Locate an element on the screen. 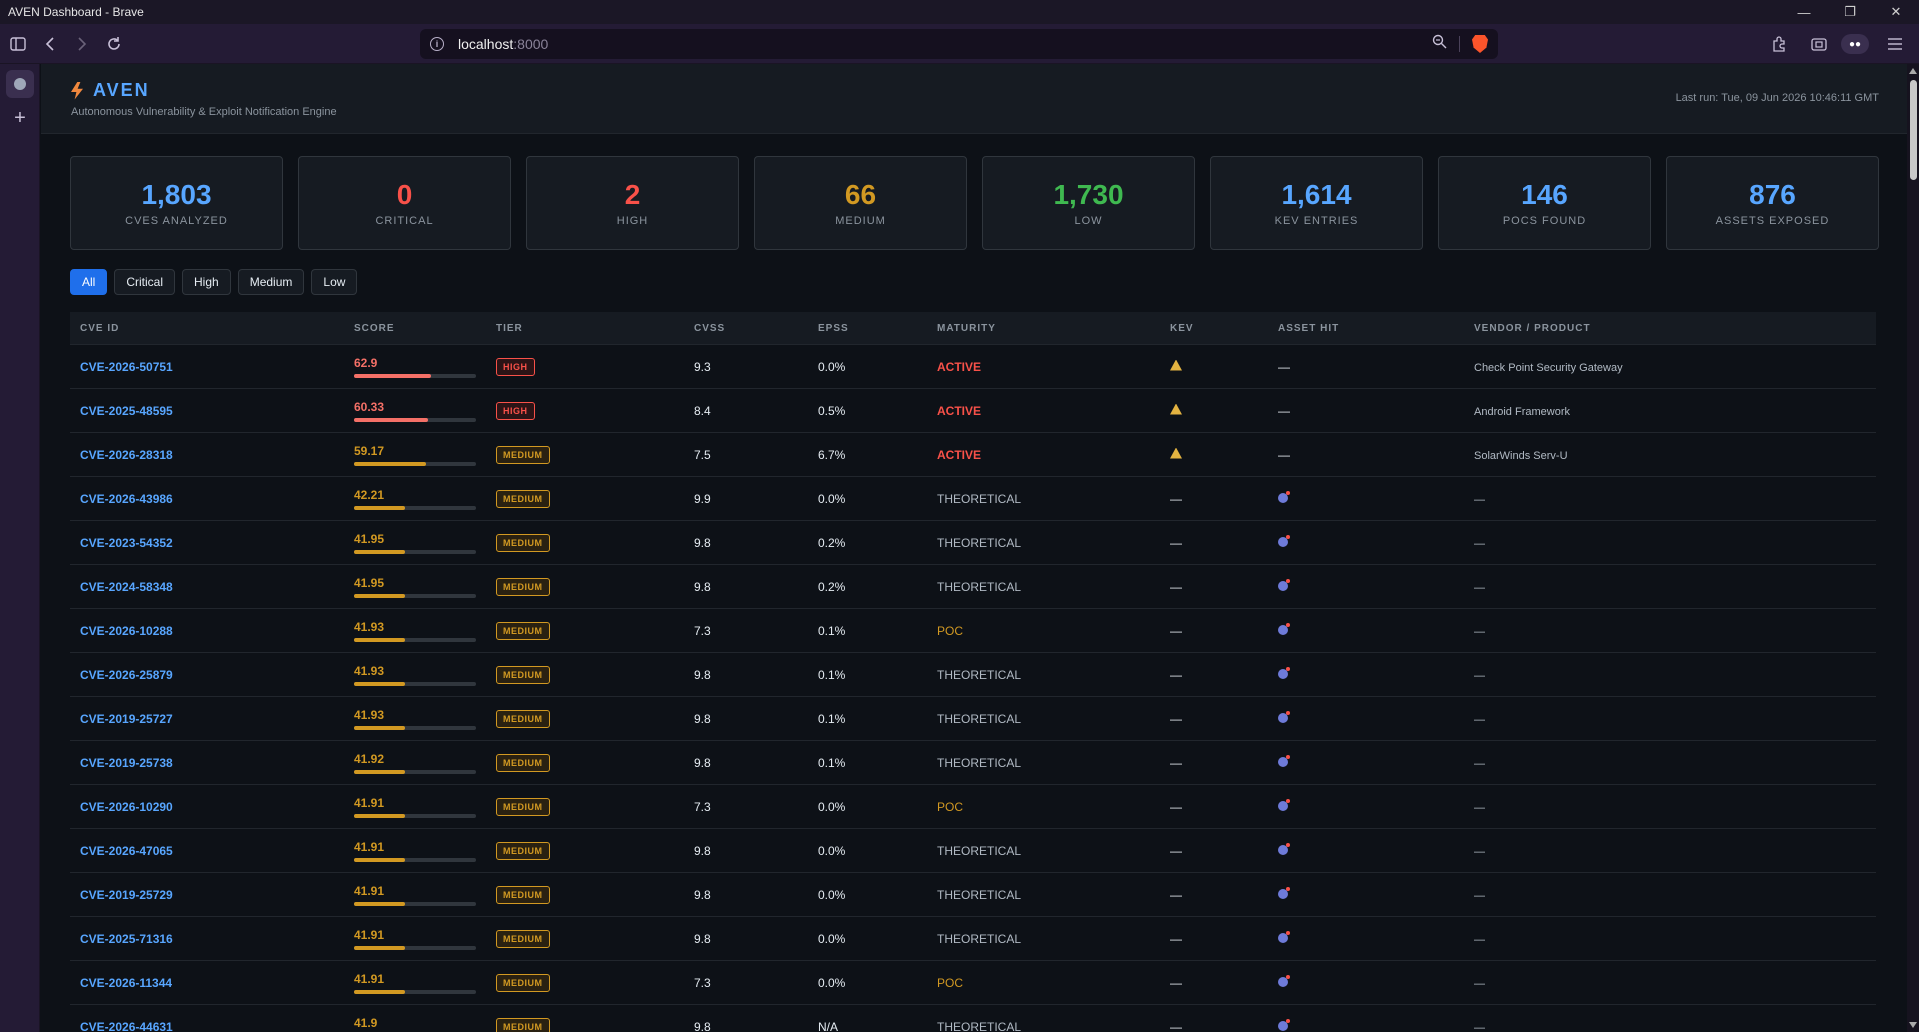  vertical-tab-aven is located at coordinates (20, 84).